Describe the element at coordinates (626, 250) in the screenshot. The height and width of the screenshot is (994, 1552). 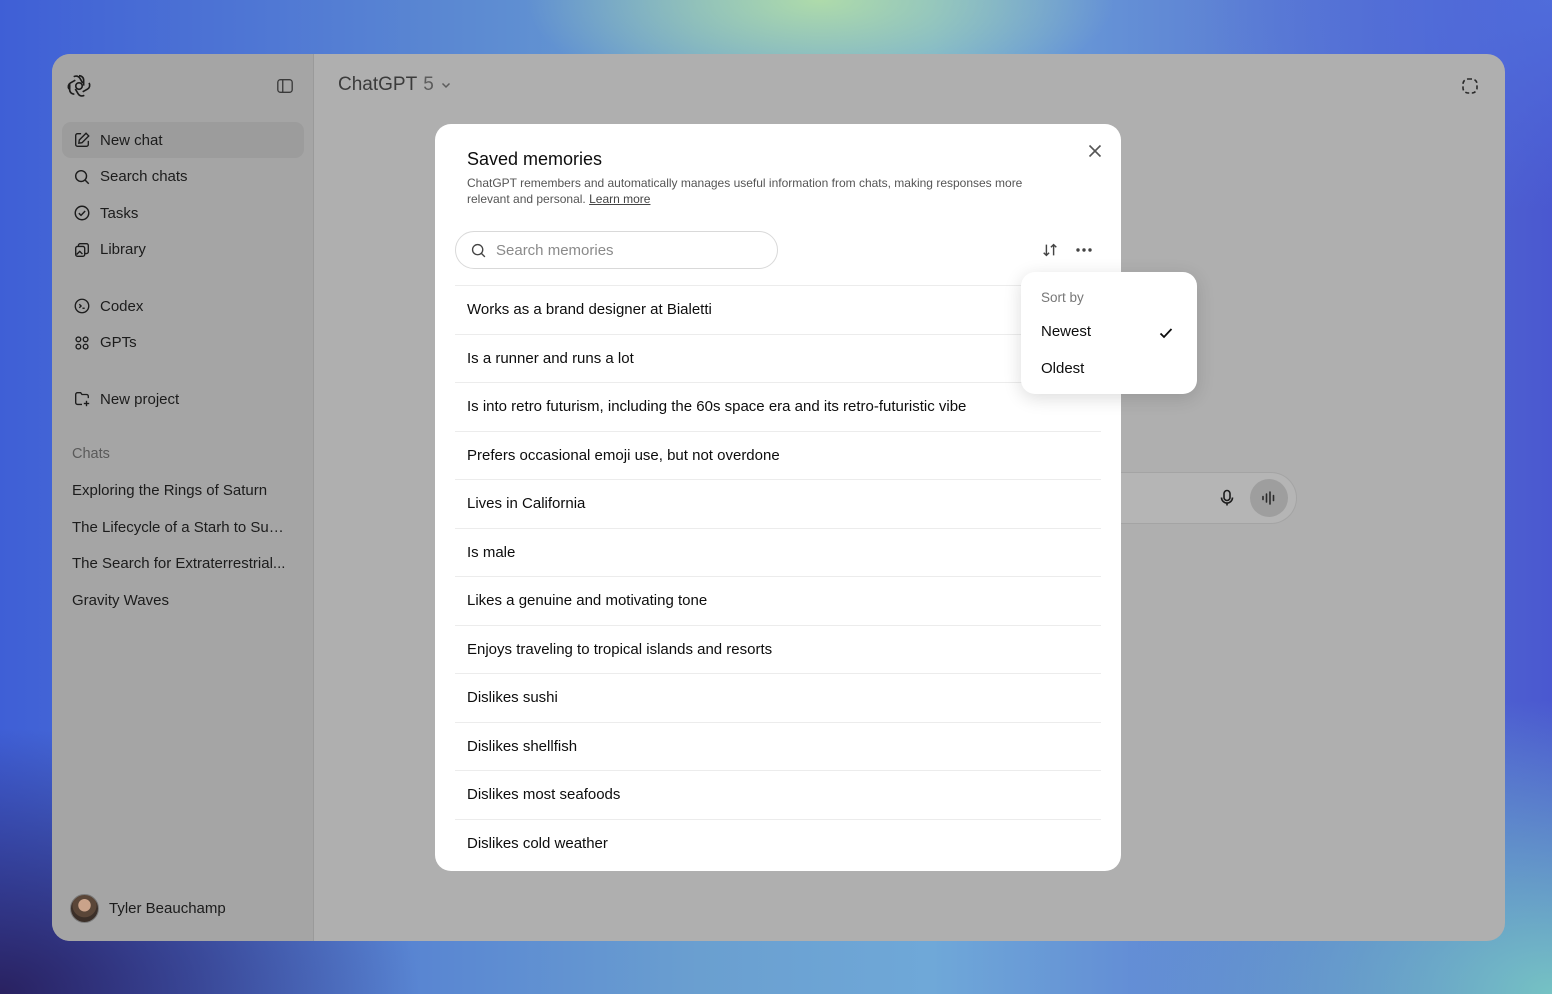
I see `search-input` at that location.